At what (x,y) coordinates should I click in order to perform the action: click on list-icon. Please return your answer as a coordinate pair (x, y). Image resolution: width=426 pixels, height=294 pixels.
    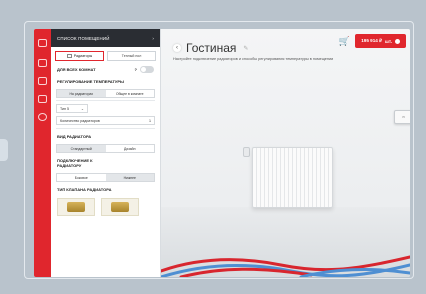
    Looking at the image, I should click on (42, 99).